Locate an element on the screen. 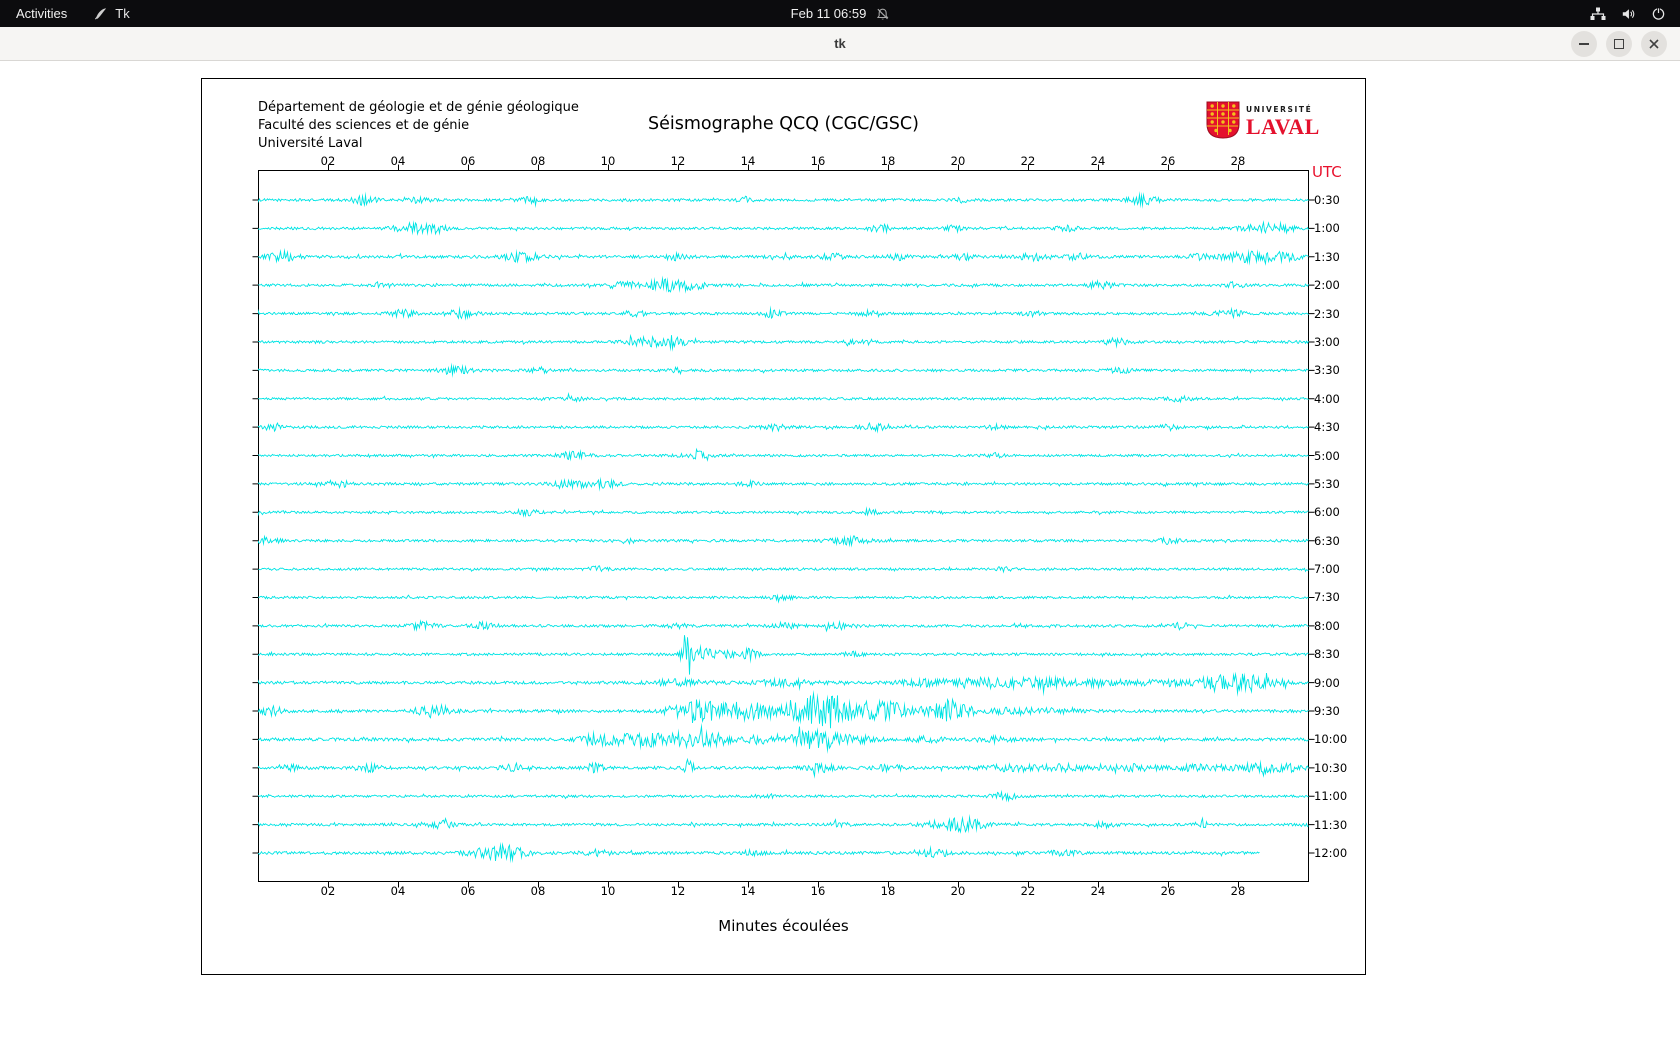 The height and width of the screenshot is (1050, 1680). maximize-button is located at coordinates (1619, 43).